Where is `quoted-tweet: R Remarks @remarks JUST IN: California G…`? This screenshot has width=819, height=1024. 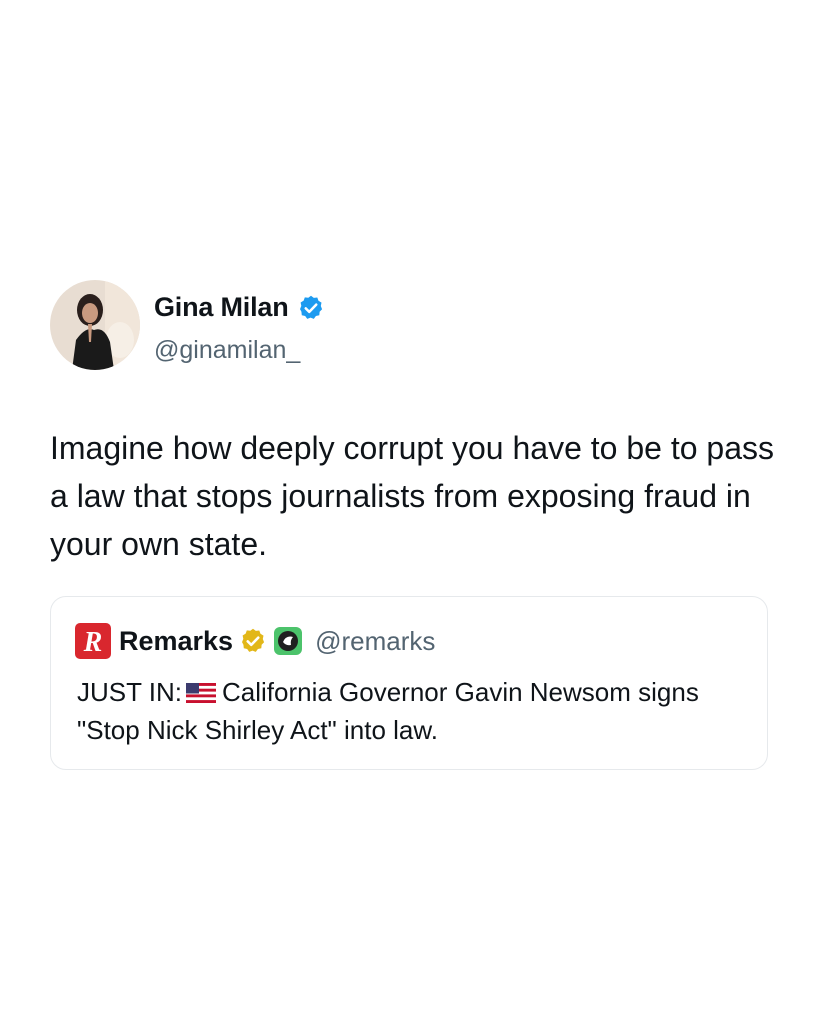
quoted-tweet: R Remarks @remarks JUST IN: California G… is located at coordinates (409, 683).